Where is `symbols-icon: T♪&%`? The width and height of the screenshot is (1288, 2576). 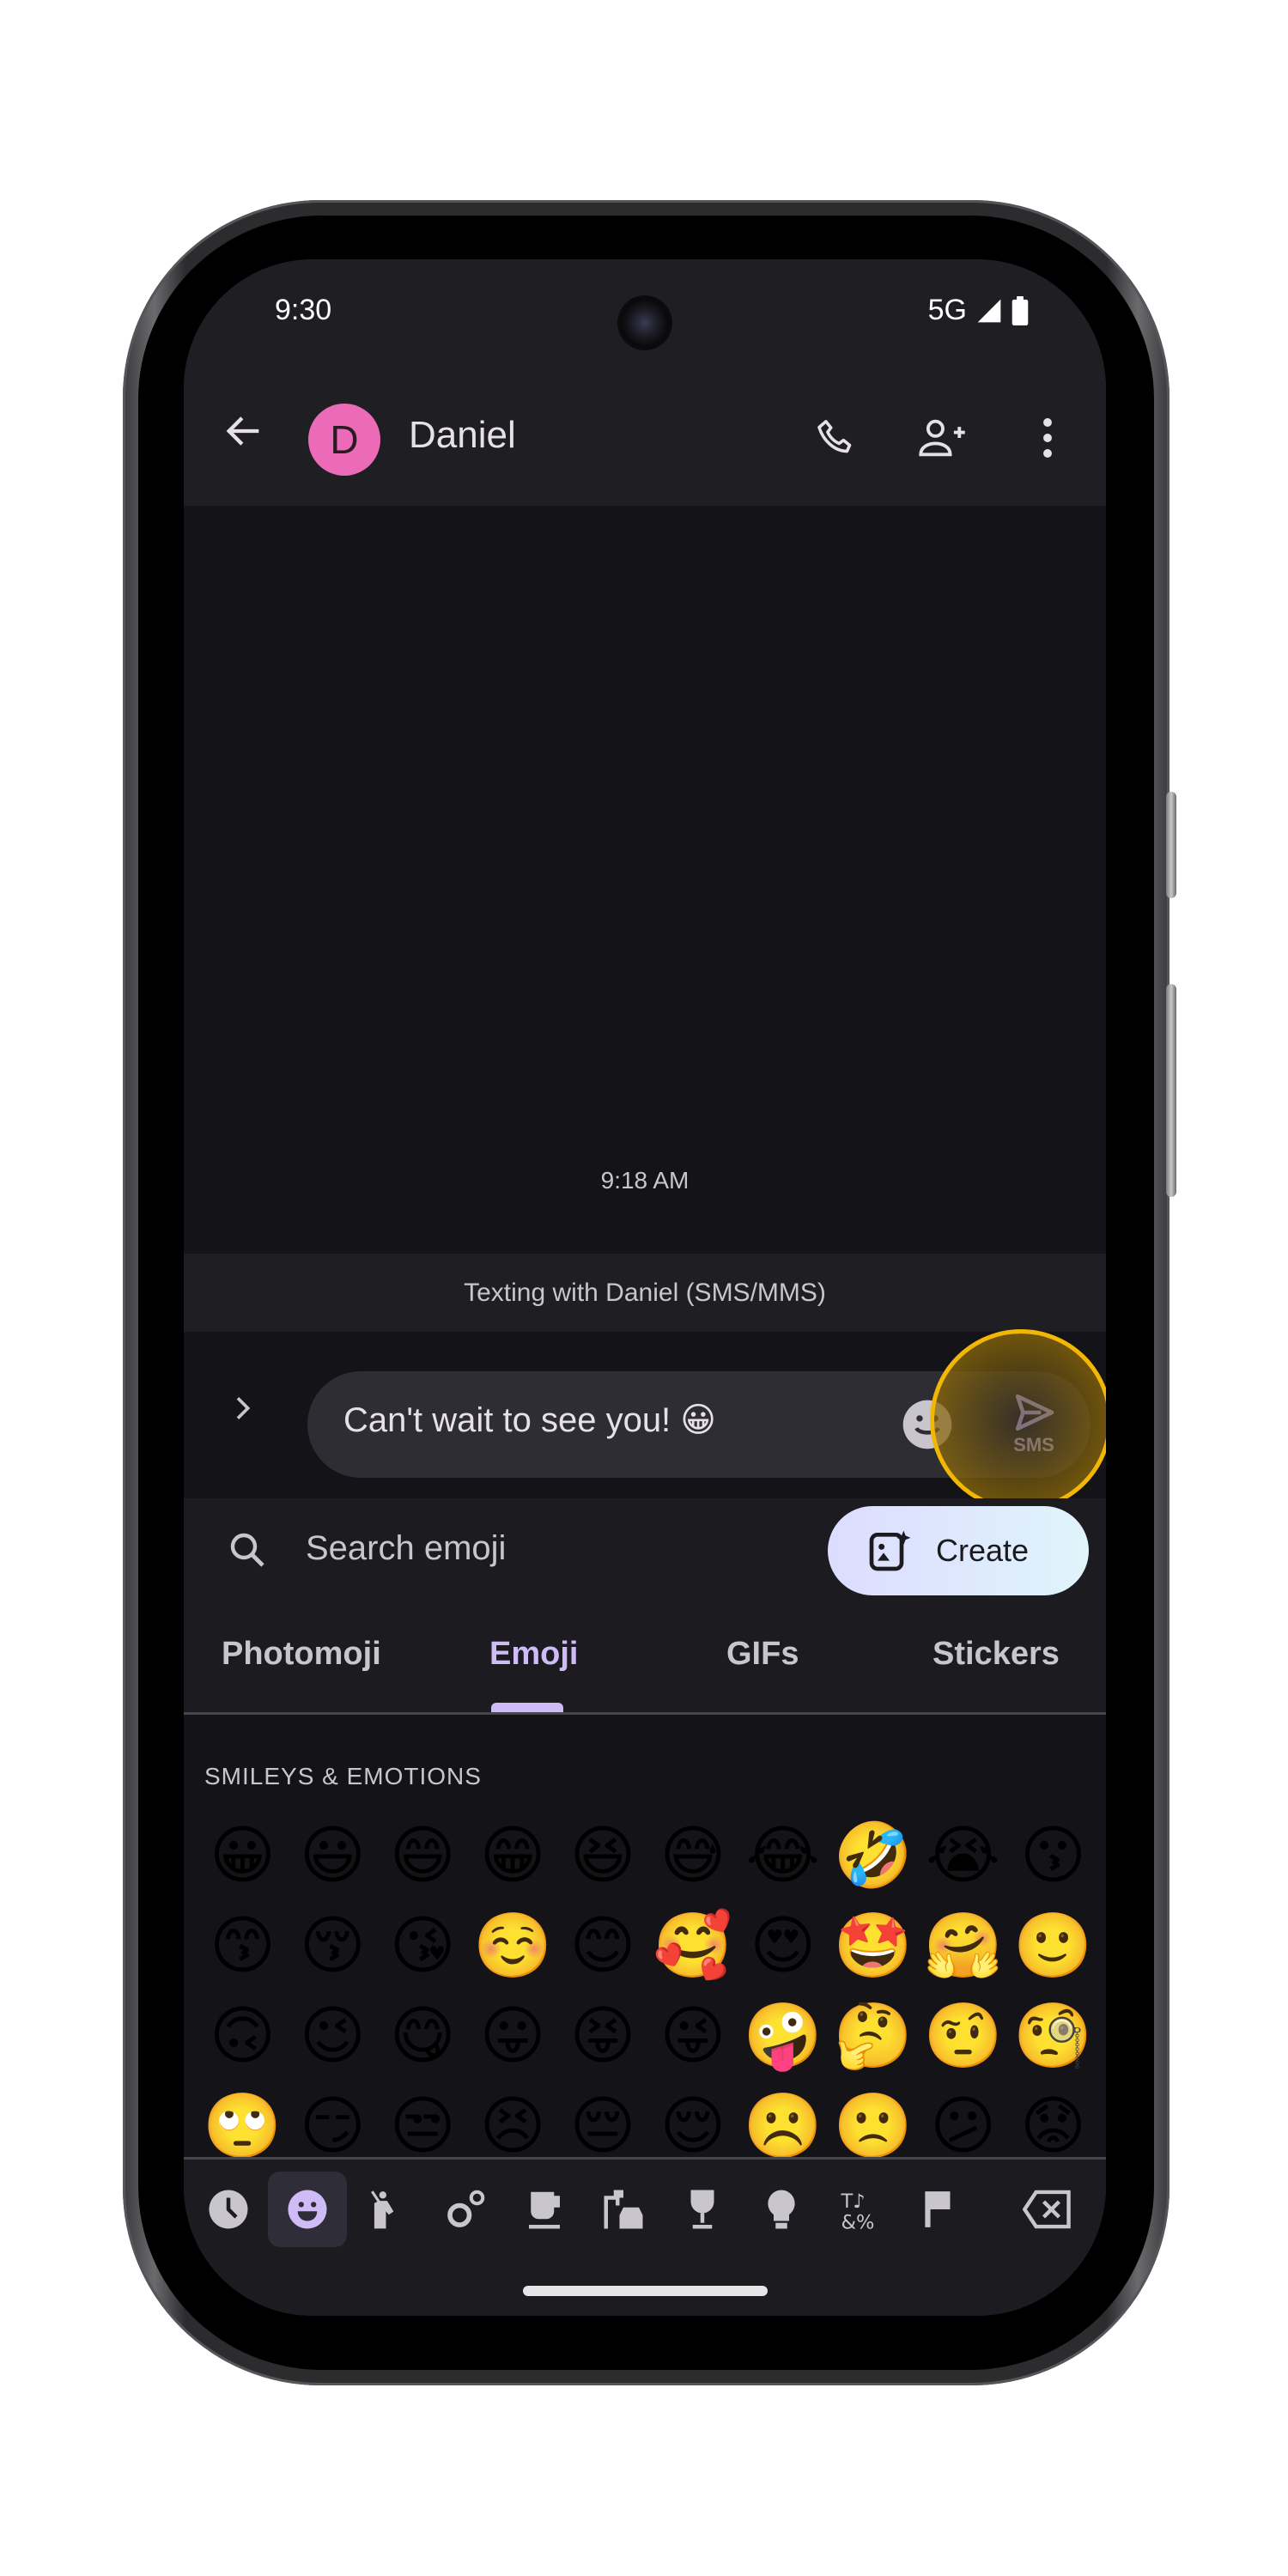
symbols-icon: T♪&% is located at coordinates (858, 2211).